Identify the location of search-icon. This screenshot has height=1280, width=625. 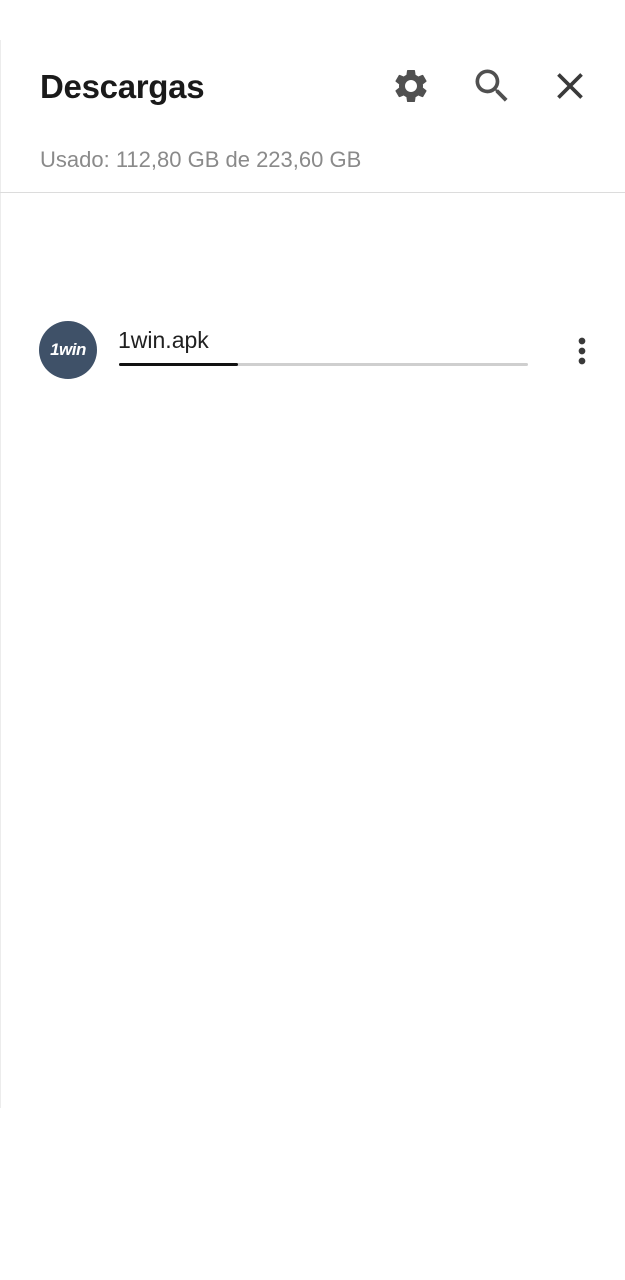
(491, 85).